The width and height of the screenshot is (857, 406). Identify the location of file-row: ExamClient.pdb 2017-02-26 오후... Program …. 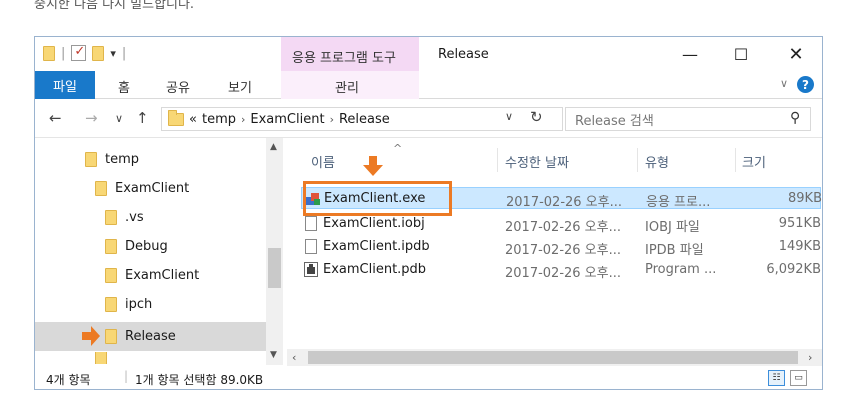
(561, 270).